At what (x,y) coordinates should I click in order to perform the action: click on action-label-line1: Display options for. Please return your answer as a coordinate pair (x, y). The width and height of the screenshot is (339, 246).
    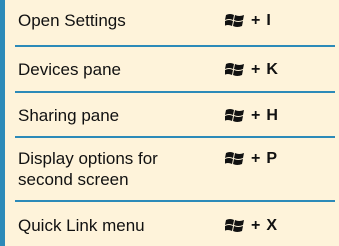
    Looking at the image, I should click on (88, 158).